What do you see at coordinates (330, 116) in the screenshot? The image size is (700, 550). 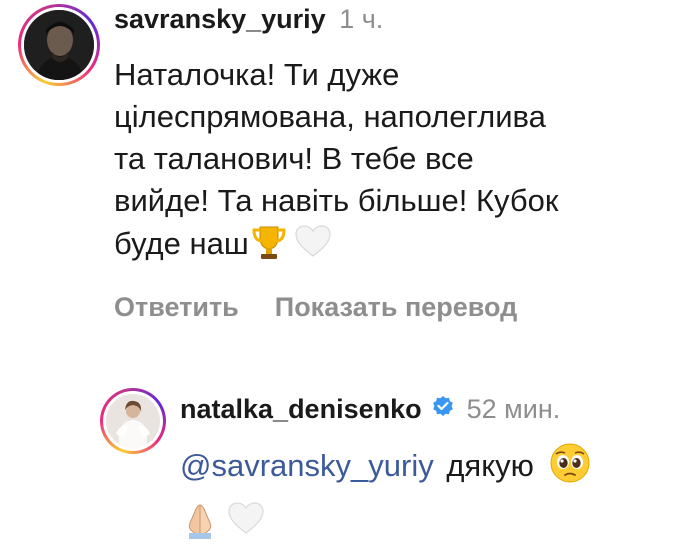 I see `comment-line: цілеспрямована, наполеглива` at bounding box center [330, 116].